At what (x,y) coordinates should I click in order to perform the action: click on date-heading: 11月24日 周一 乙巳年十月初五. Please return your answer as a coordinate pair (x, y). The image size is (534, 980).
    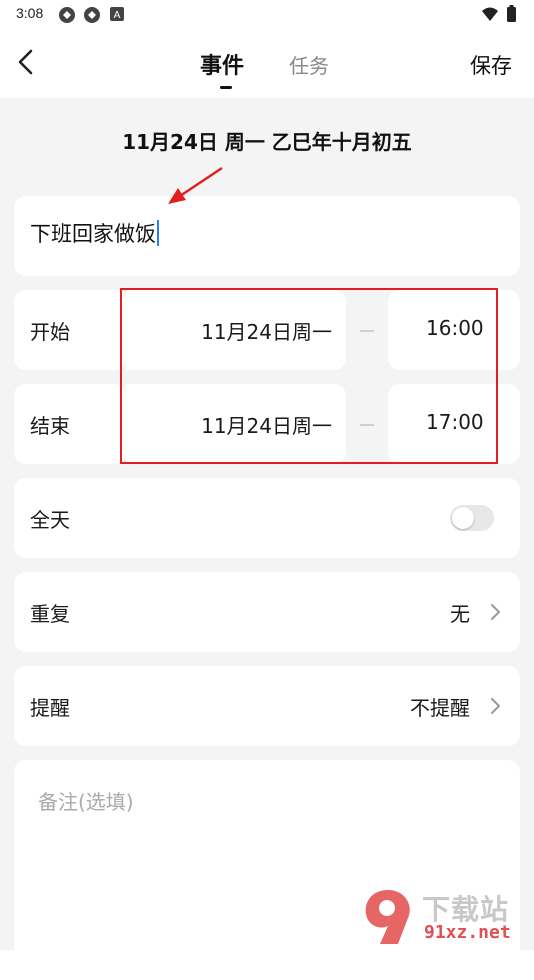
    Looking at the image, I should click on (267, 142).